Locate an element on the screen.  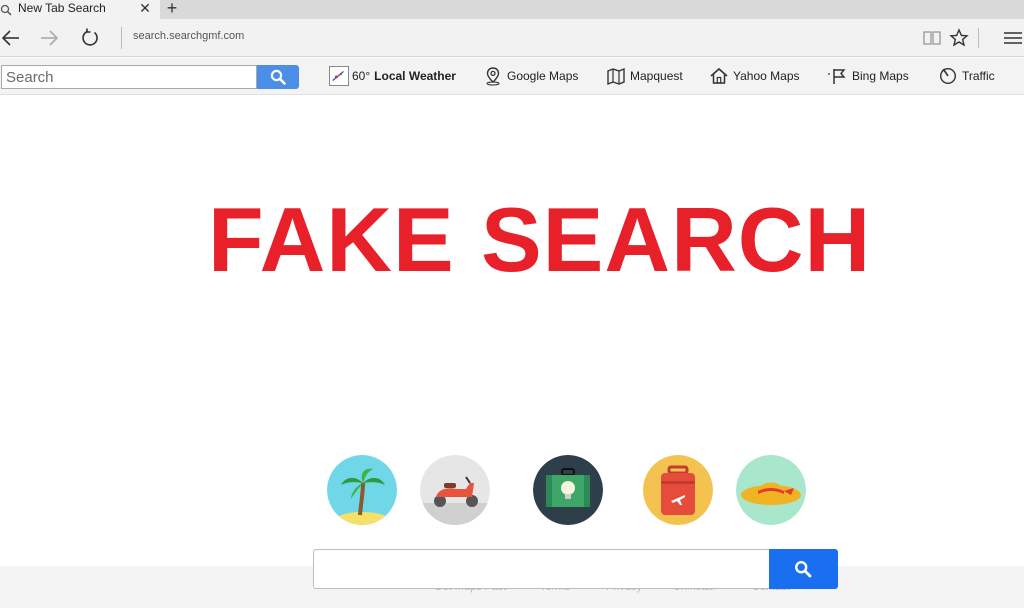
reading-view-icon is located at coordinates (932, 38).